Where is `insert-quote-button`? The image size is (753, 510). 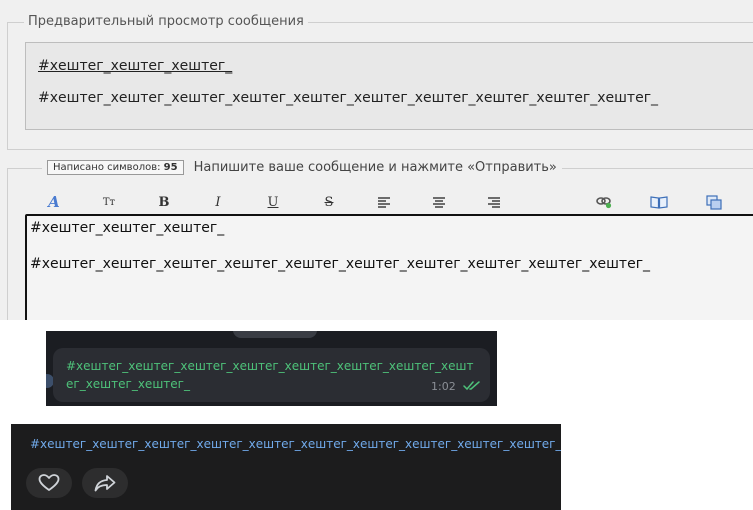
insert-quote-button is located at coordinates (659, 202).